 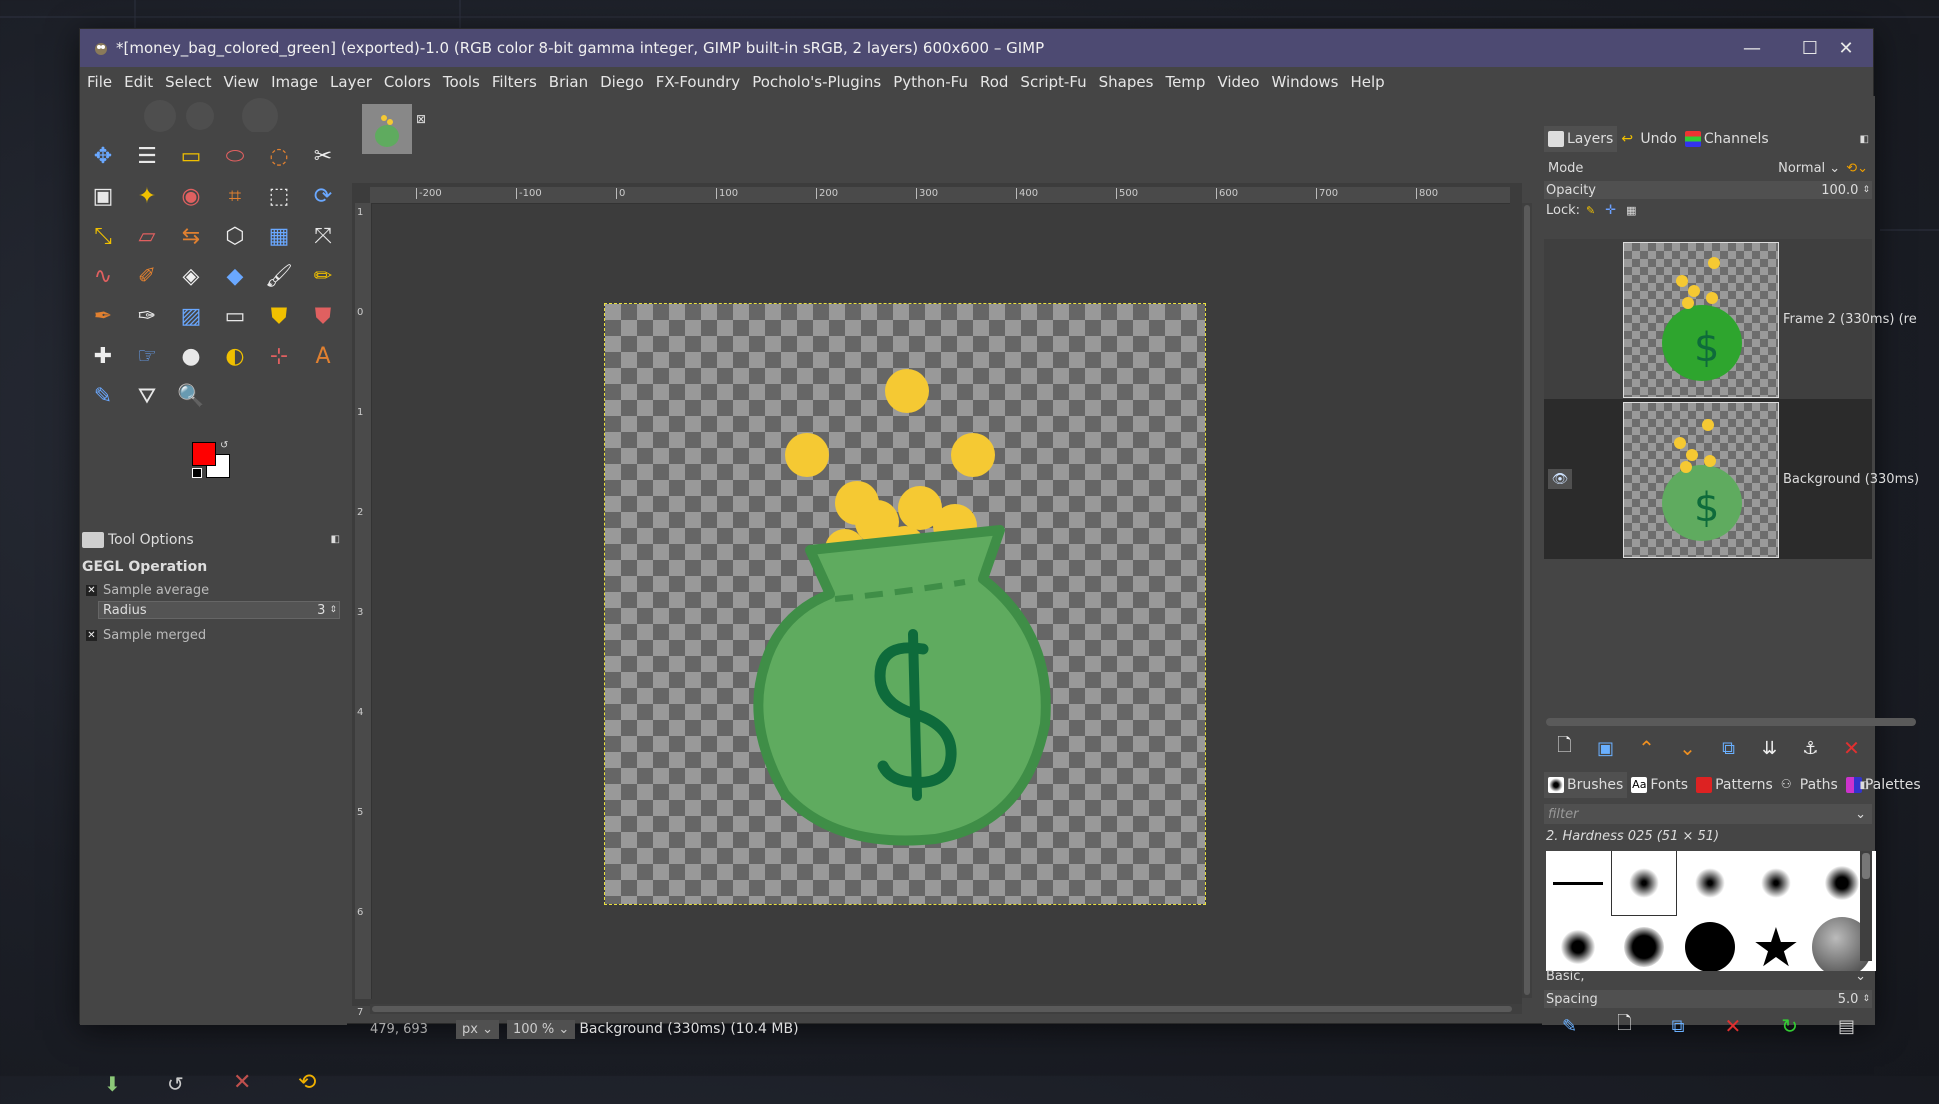 I want to click on brush-grid: ★, so click(x=1711, y=911).